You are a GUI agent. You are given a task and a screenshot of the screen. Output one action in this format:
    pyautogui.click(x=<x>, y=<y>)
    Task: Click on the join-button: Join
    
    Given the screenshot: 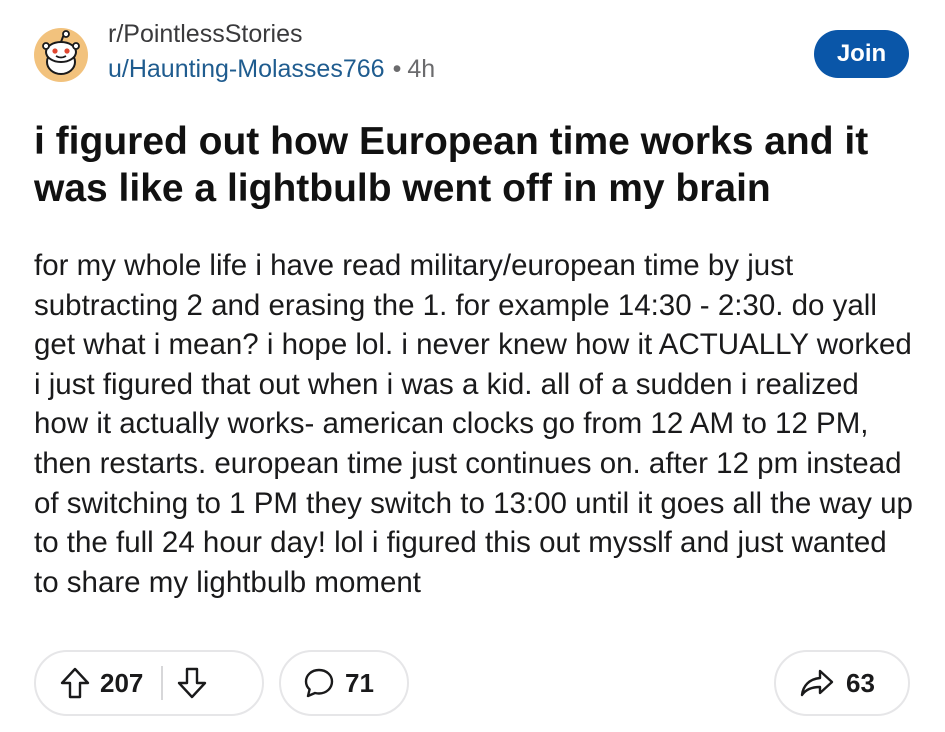 What is the action you would take?
    pyautogui.click(x=861, y=54)
    